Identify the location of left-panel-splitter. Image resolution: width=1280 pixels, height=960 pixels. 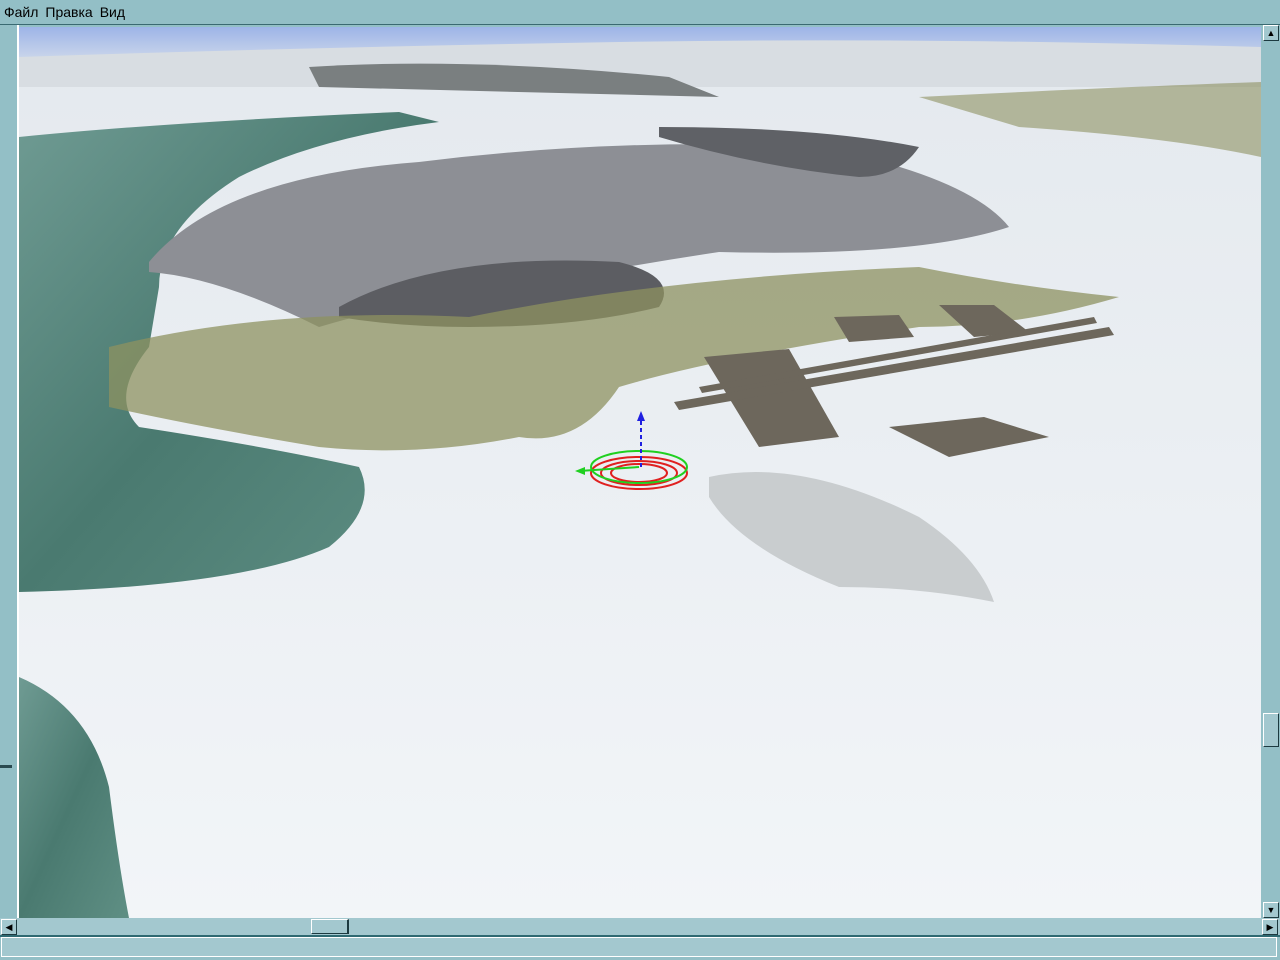
(9, 471).